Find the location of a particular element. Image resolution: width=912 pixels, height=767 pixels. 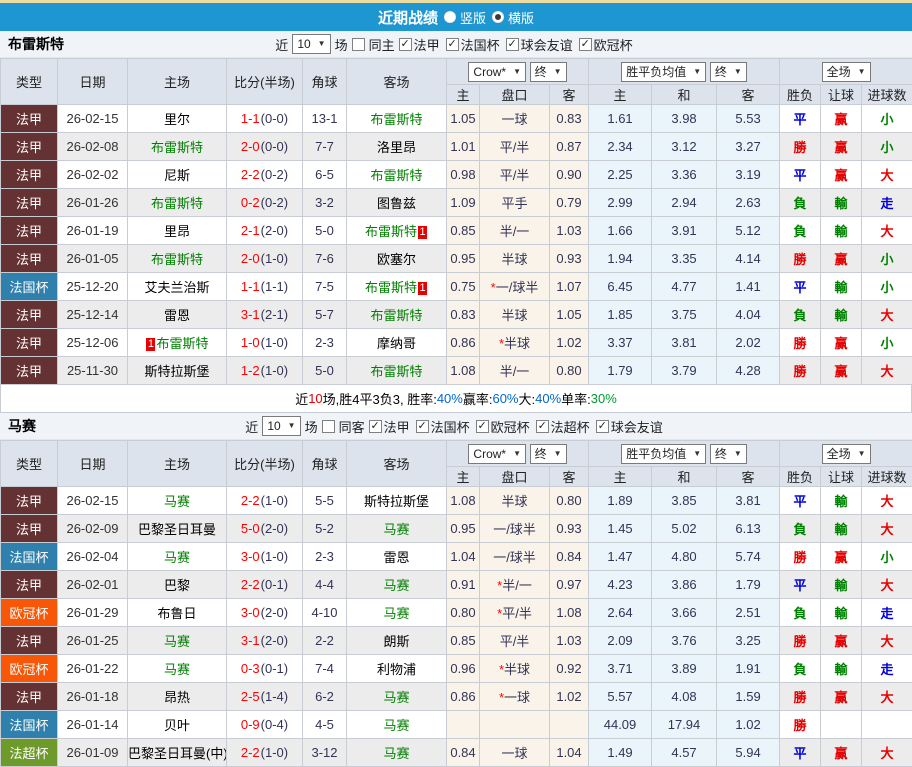

avg-draw: 2.94 is located at coordinates (684, 203).